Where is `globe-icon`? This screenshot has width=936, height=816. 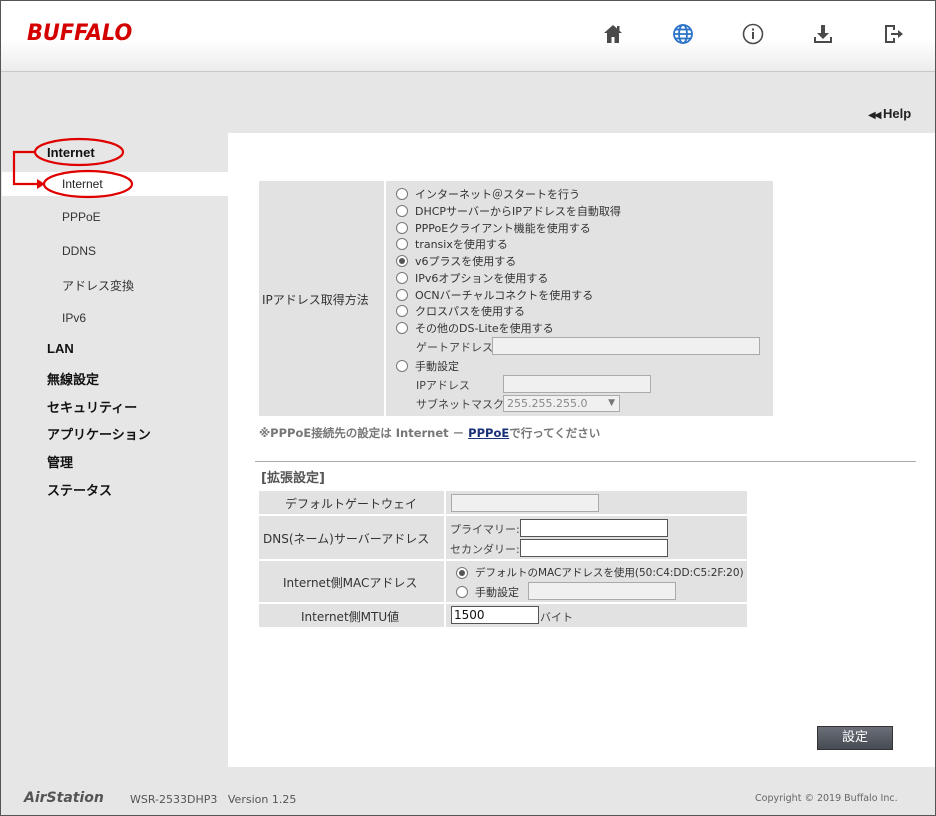
globe-icon is located at coordinates (683, 34).